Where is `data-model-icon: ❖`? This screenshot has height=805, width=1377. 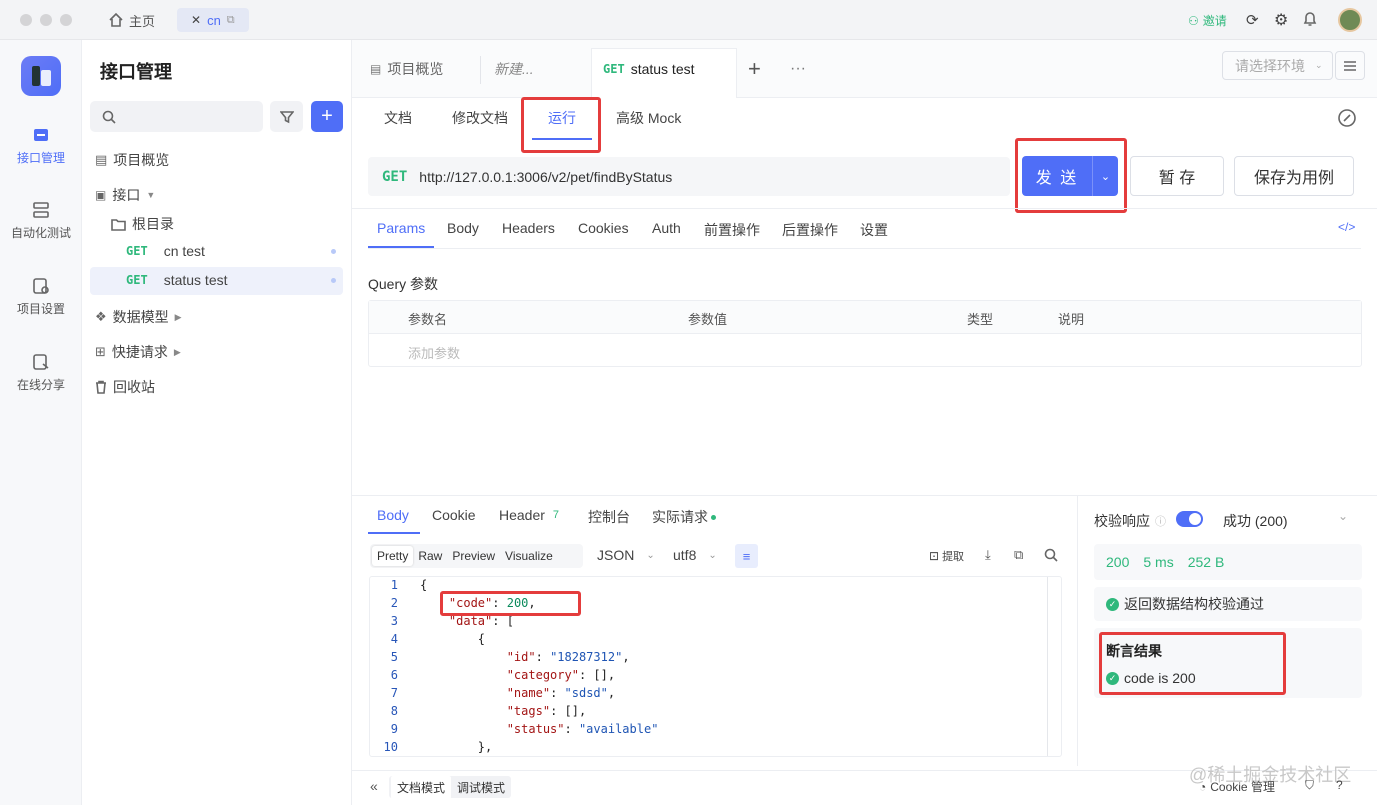 data-model-icon: ❖ is located at coordinates (101, 316).